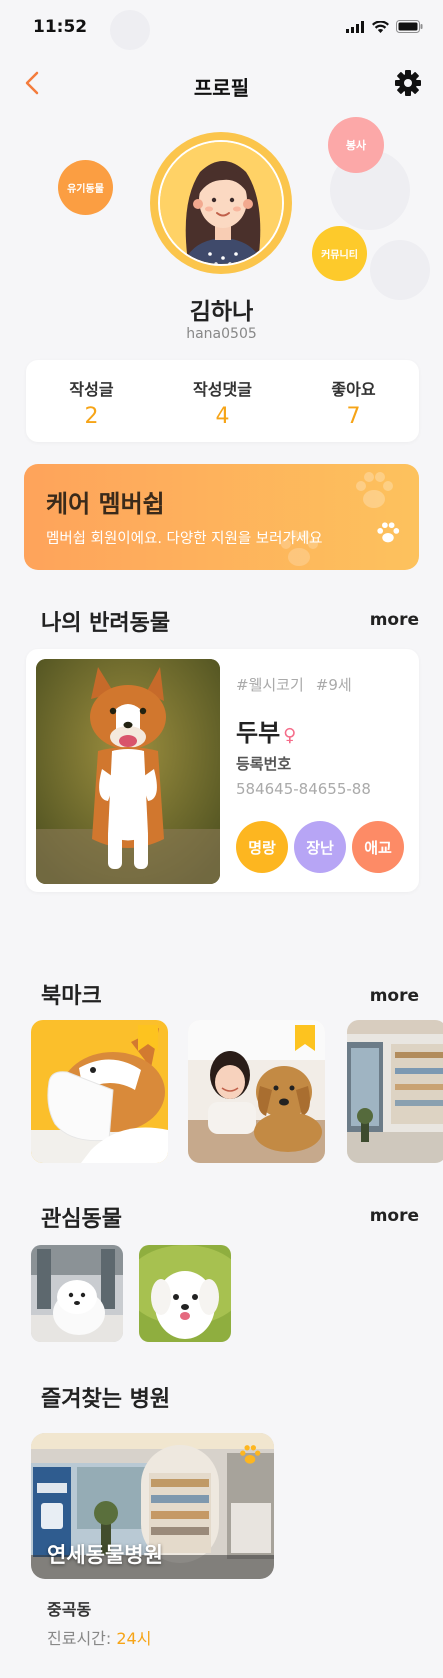 Image resolution: width=443 pixels, height=1678 pixels. I want to click on pet-registration-number: 584645-84655-88, so click(303, 789).